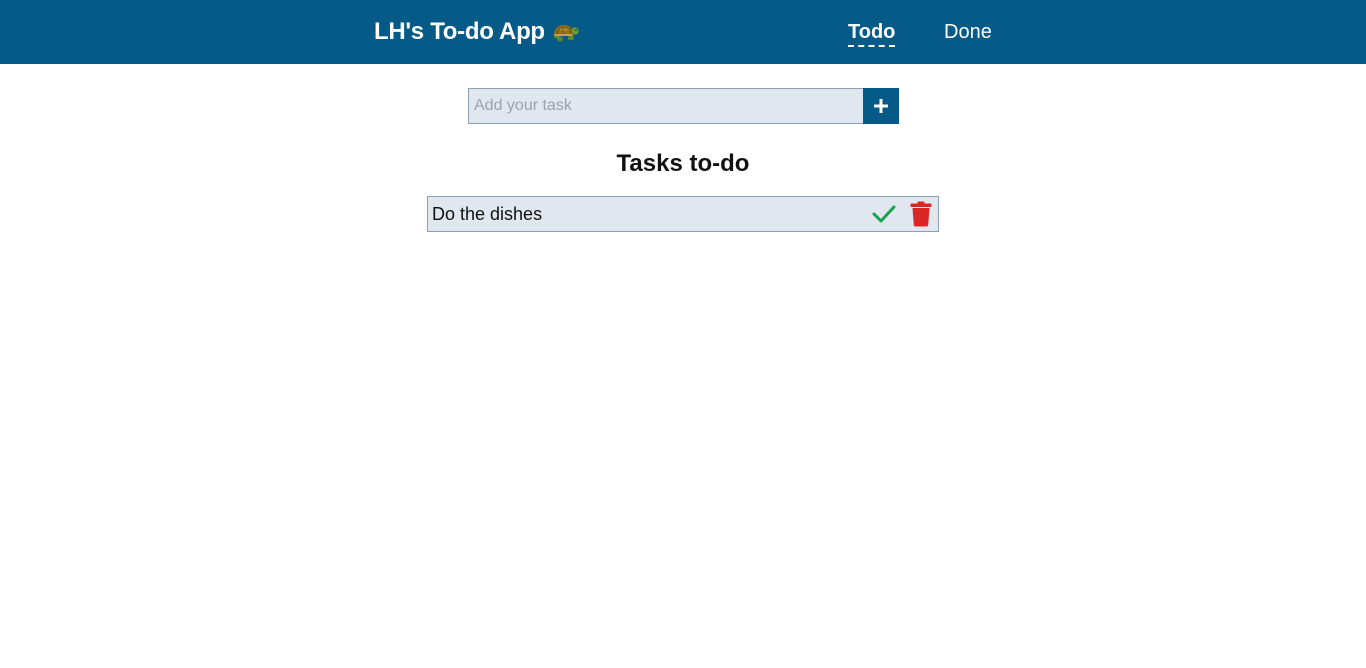 The image size is (1366, 668). What do you see at coordinates (872, 33) in the screenshot?
I see `nav-link-todo: Todo` at bounding box center [872, 33].